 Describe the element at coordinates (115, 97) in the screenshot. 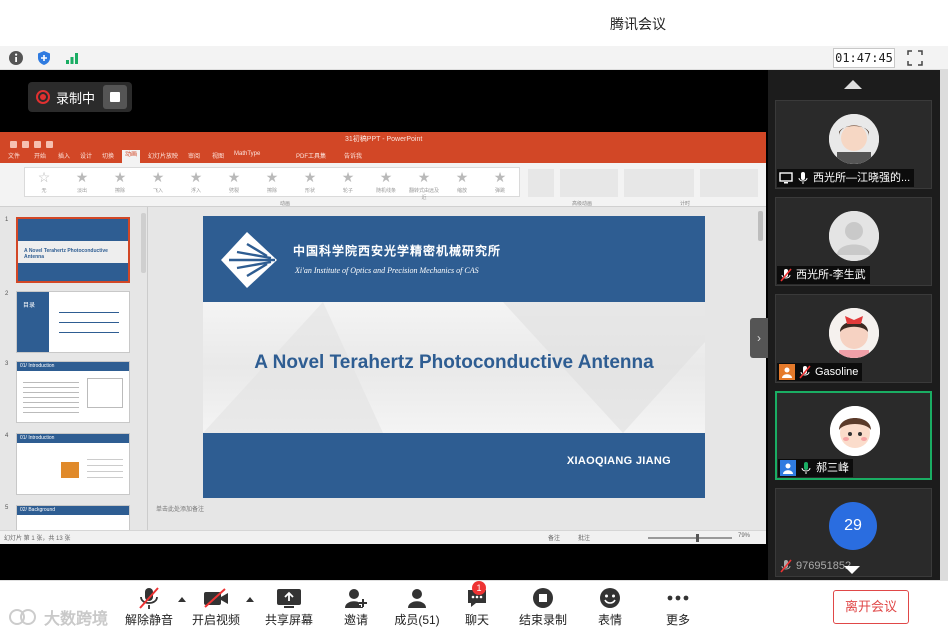

I see `stop-square-icon` at that location.